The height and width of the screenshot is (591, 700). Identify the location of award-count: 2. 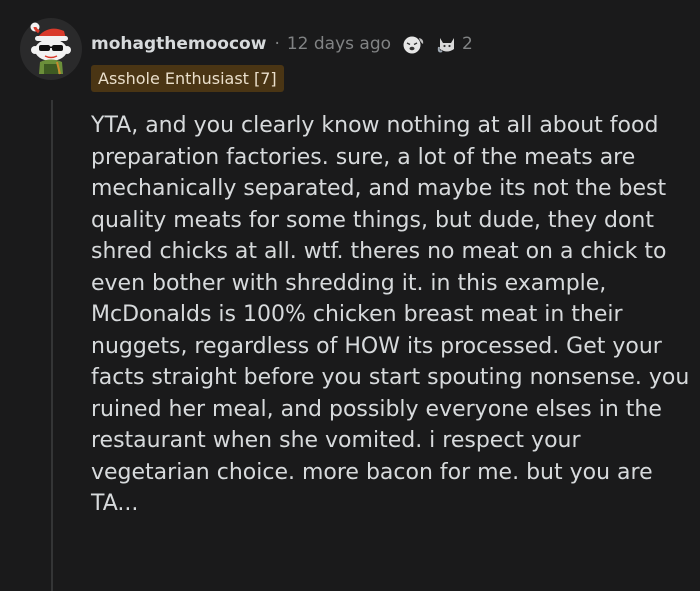
(467, 44).